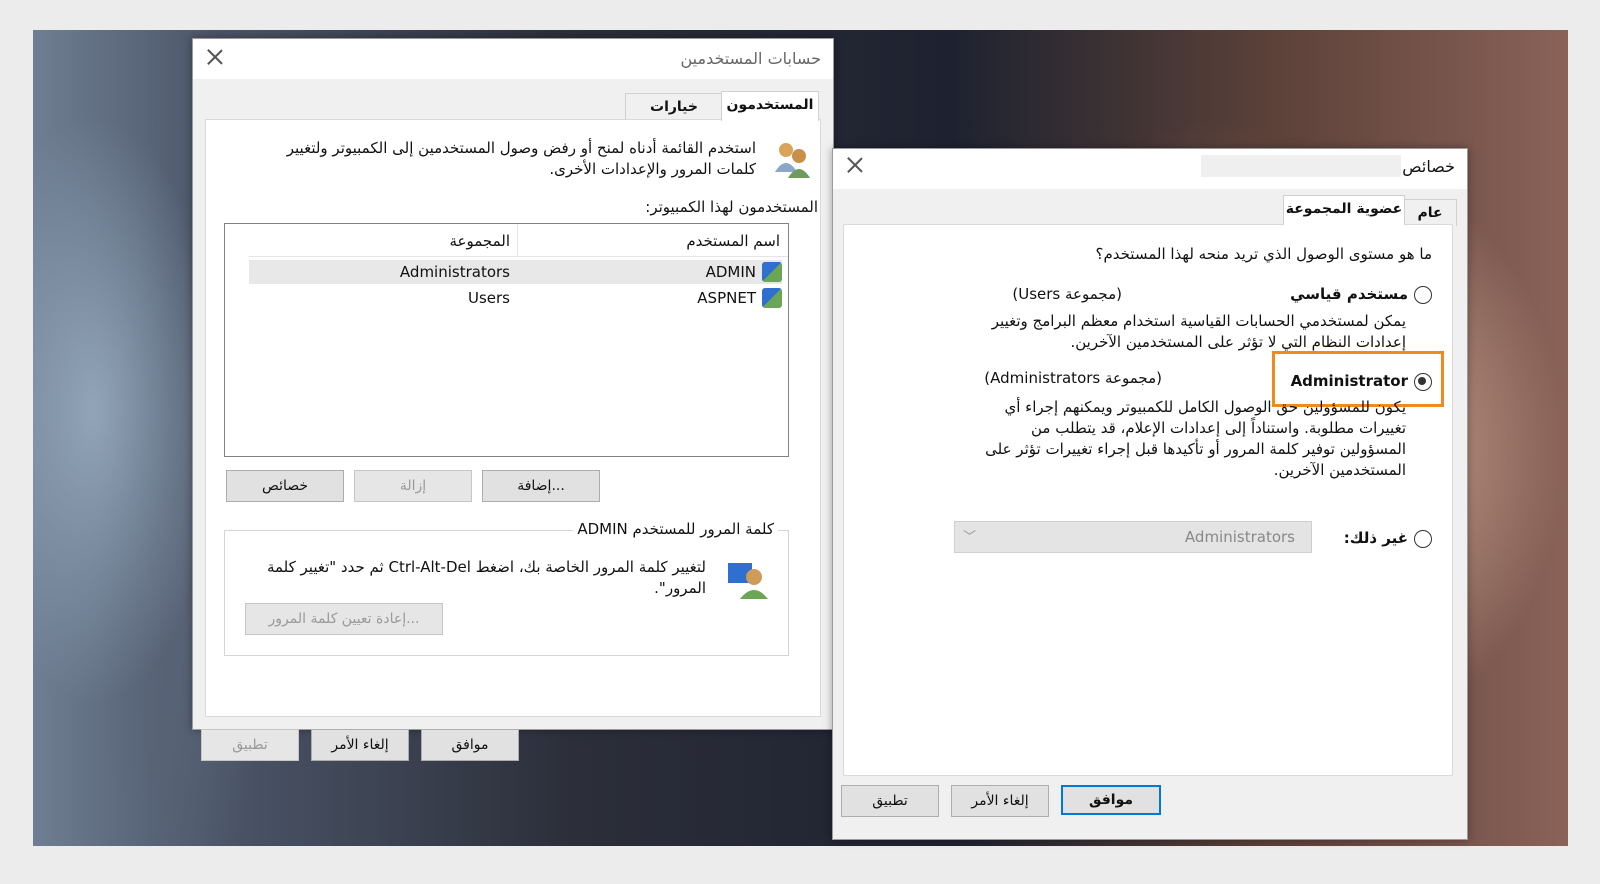 The width and height of the screenshot is (1600, 884). I want to click on title-bar: حسابات المستخدمين, so click(513, 59).